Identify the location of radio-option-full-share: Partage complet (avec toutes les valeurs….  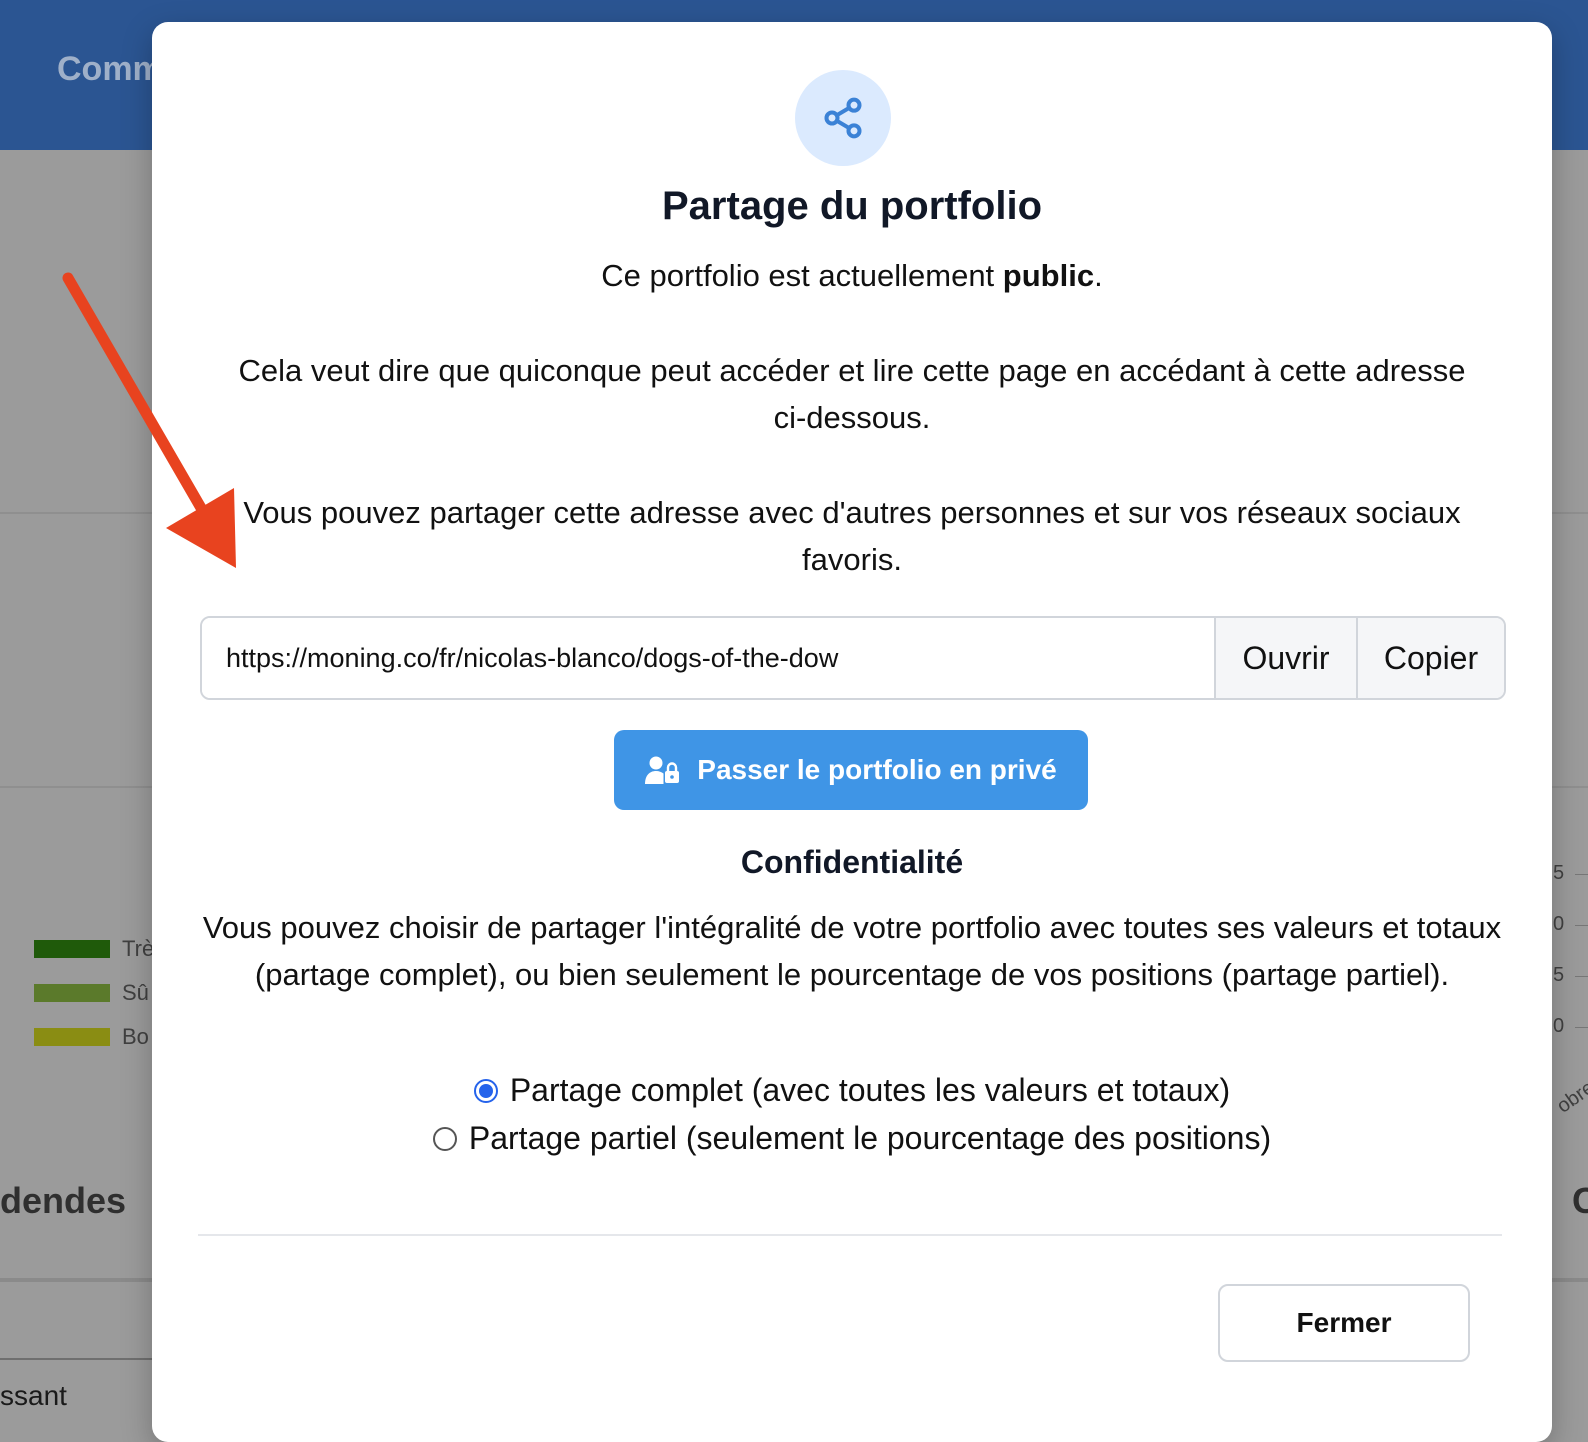
(852, 1090).